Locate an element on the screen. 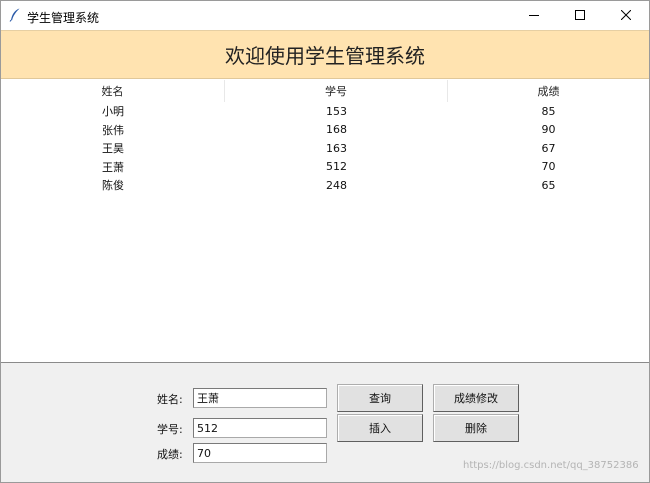 The height and width of the screenshot is (483, 650). cell-name: 张伟 is located at coordinates (113, 130).